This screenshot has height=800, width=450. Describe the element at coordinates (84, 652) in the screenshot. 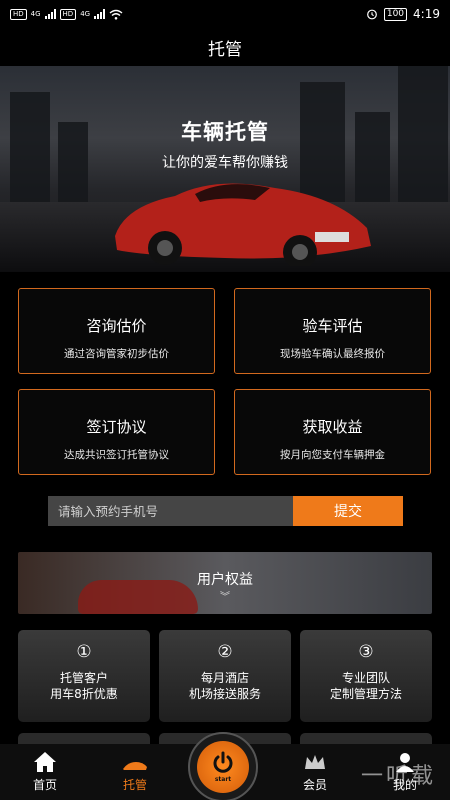

I see `benefit-number: ①` at that location.